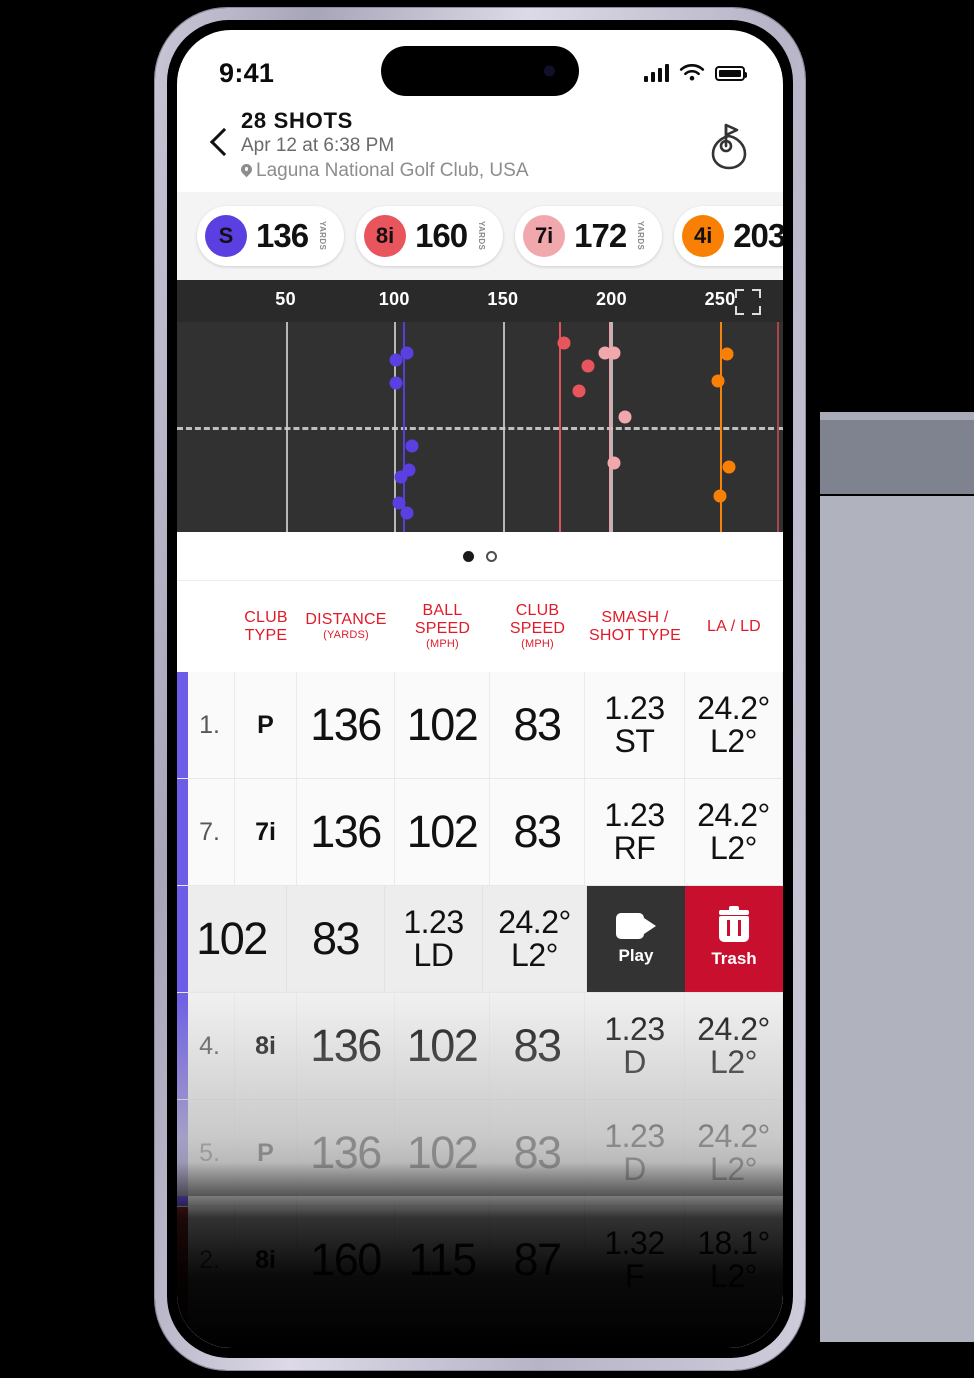 This screenshot has width=974, height=1378. Describe the element at coordinates (897, 877) in the screenshot. I see `background-panel` at that location.